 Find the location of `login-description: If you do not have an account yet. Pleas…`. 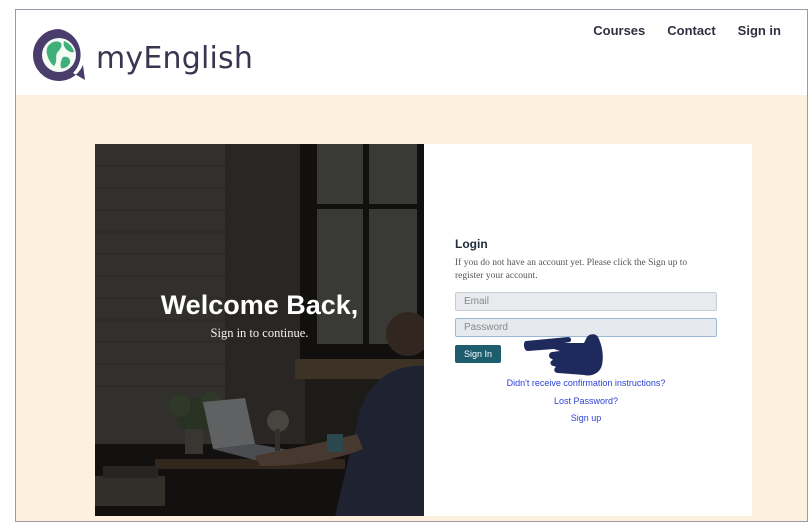

login-description: If you do not have an account yet. Pleas… is located at coordinates (571, 269).